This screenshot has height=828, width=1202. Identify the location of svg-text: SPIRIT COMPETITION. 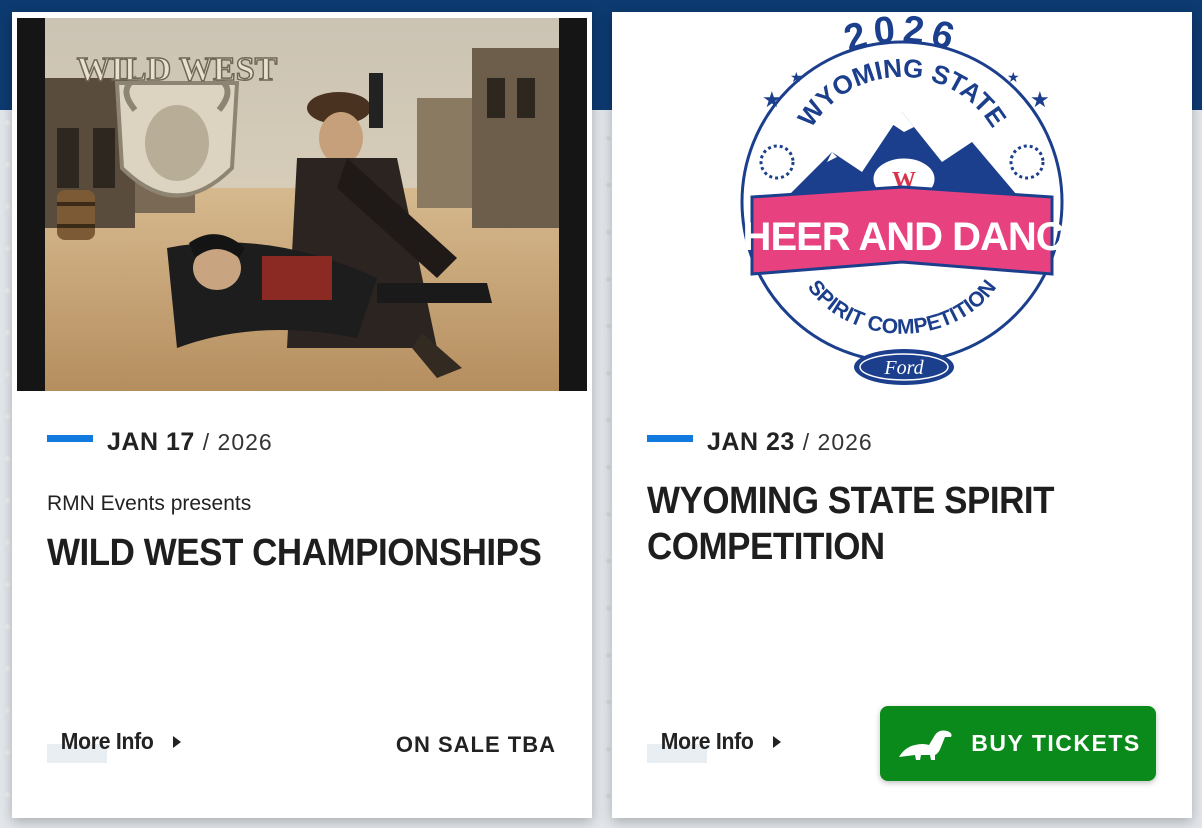
(902, 307).